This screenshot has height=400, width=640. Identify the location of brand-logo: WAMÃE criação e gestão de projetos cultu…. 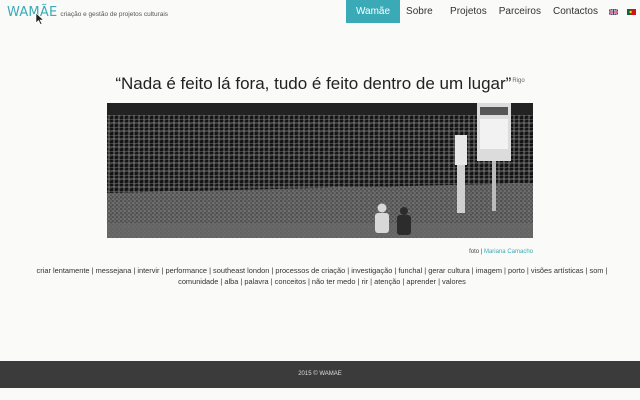
(87, 12).